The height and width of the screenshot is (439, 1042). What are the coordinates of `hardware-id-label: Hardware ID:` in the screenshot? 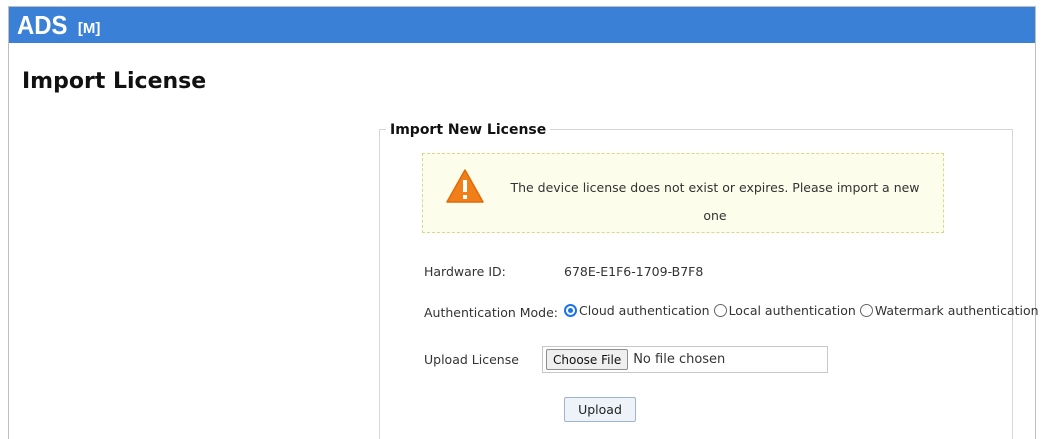 It's located at (465, 271).